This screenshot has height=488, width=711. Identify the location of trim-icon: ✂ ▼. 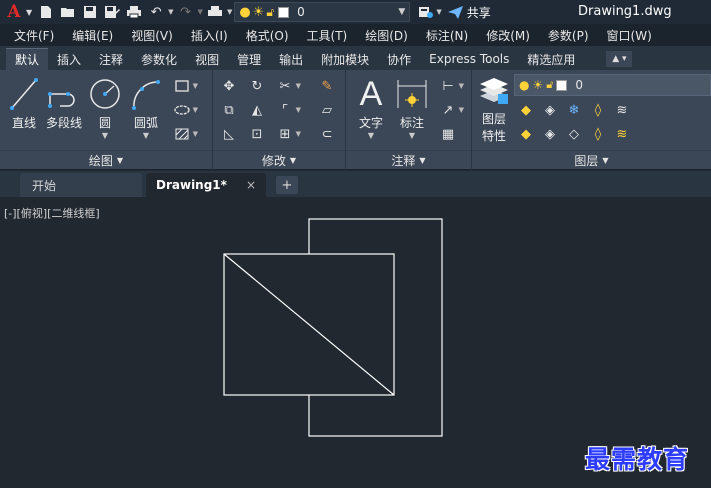
(288, 86).